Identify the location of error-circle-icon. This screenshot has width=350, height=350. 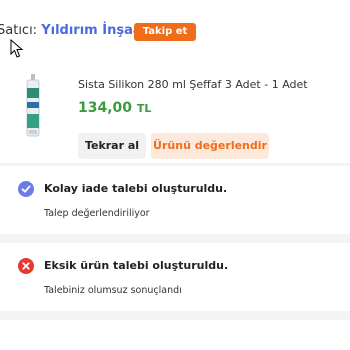
(26, 266).